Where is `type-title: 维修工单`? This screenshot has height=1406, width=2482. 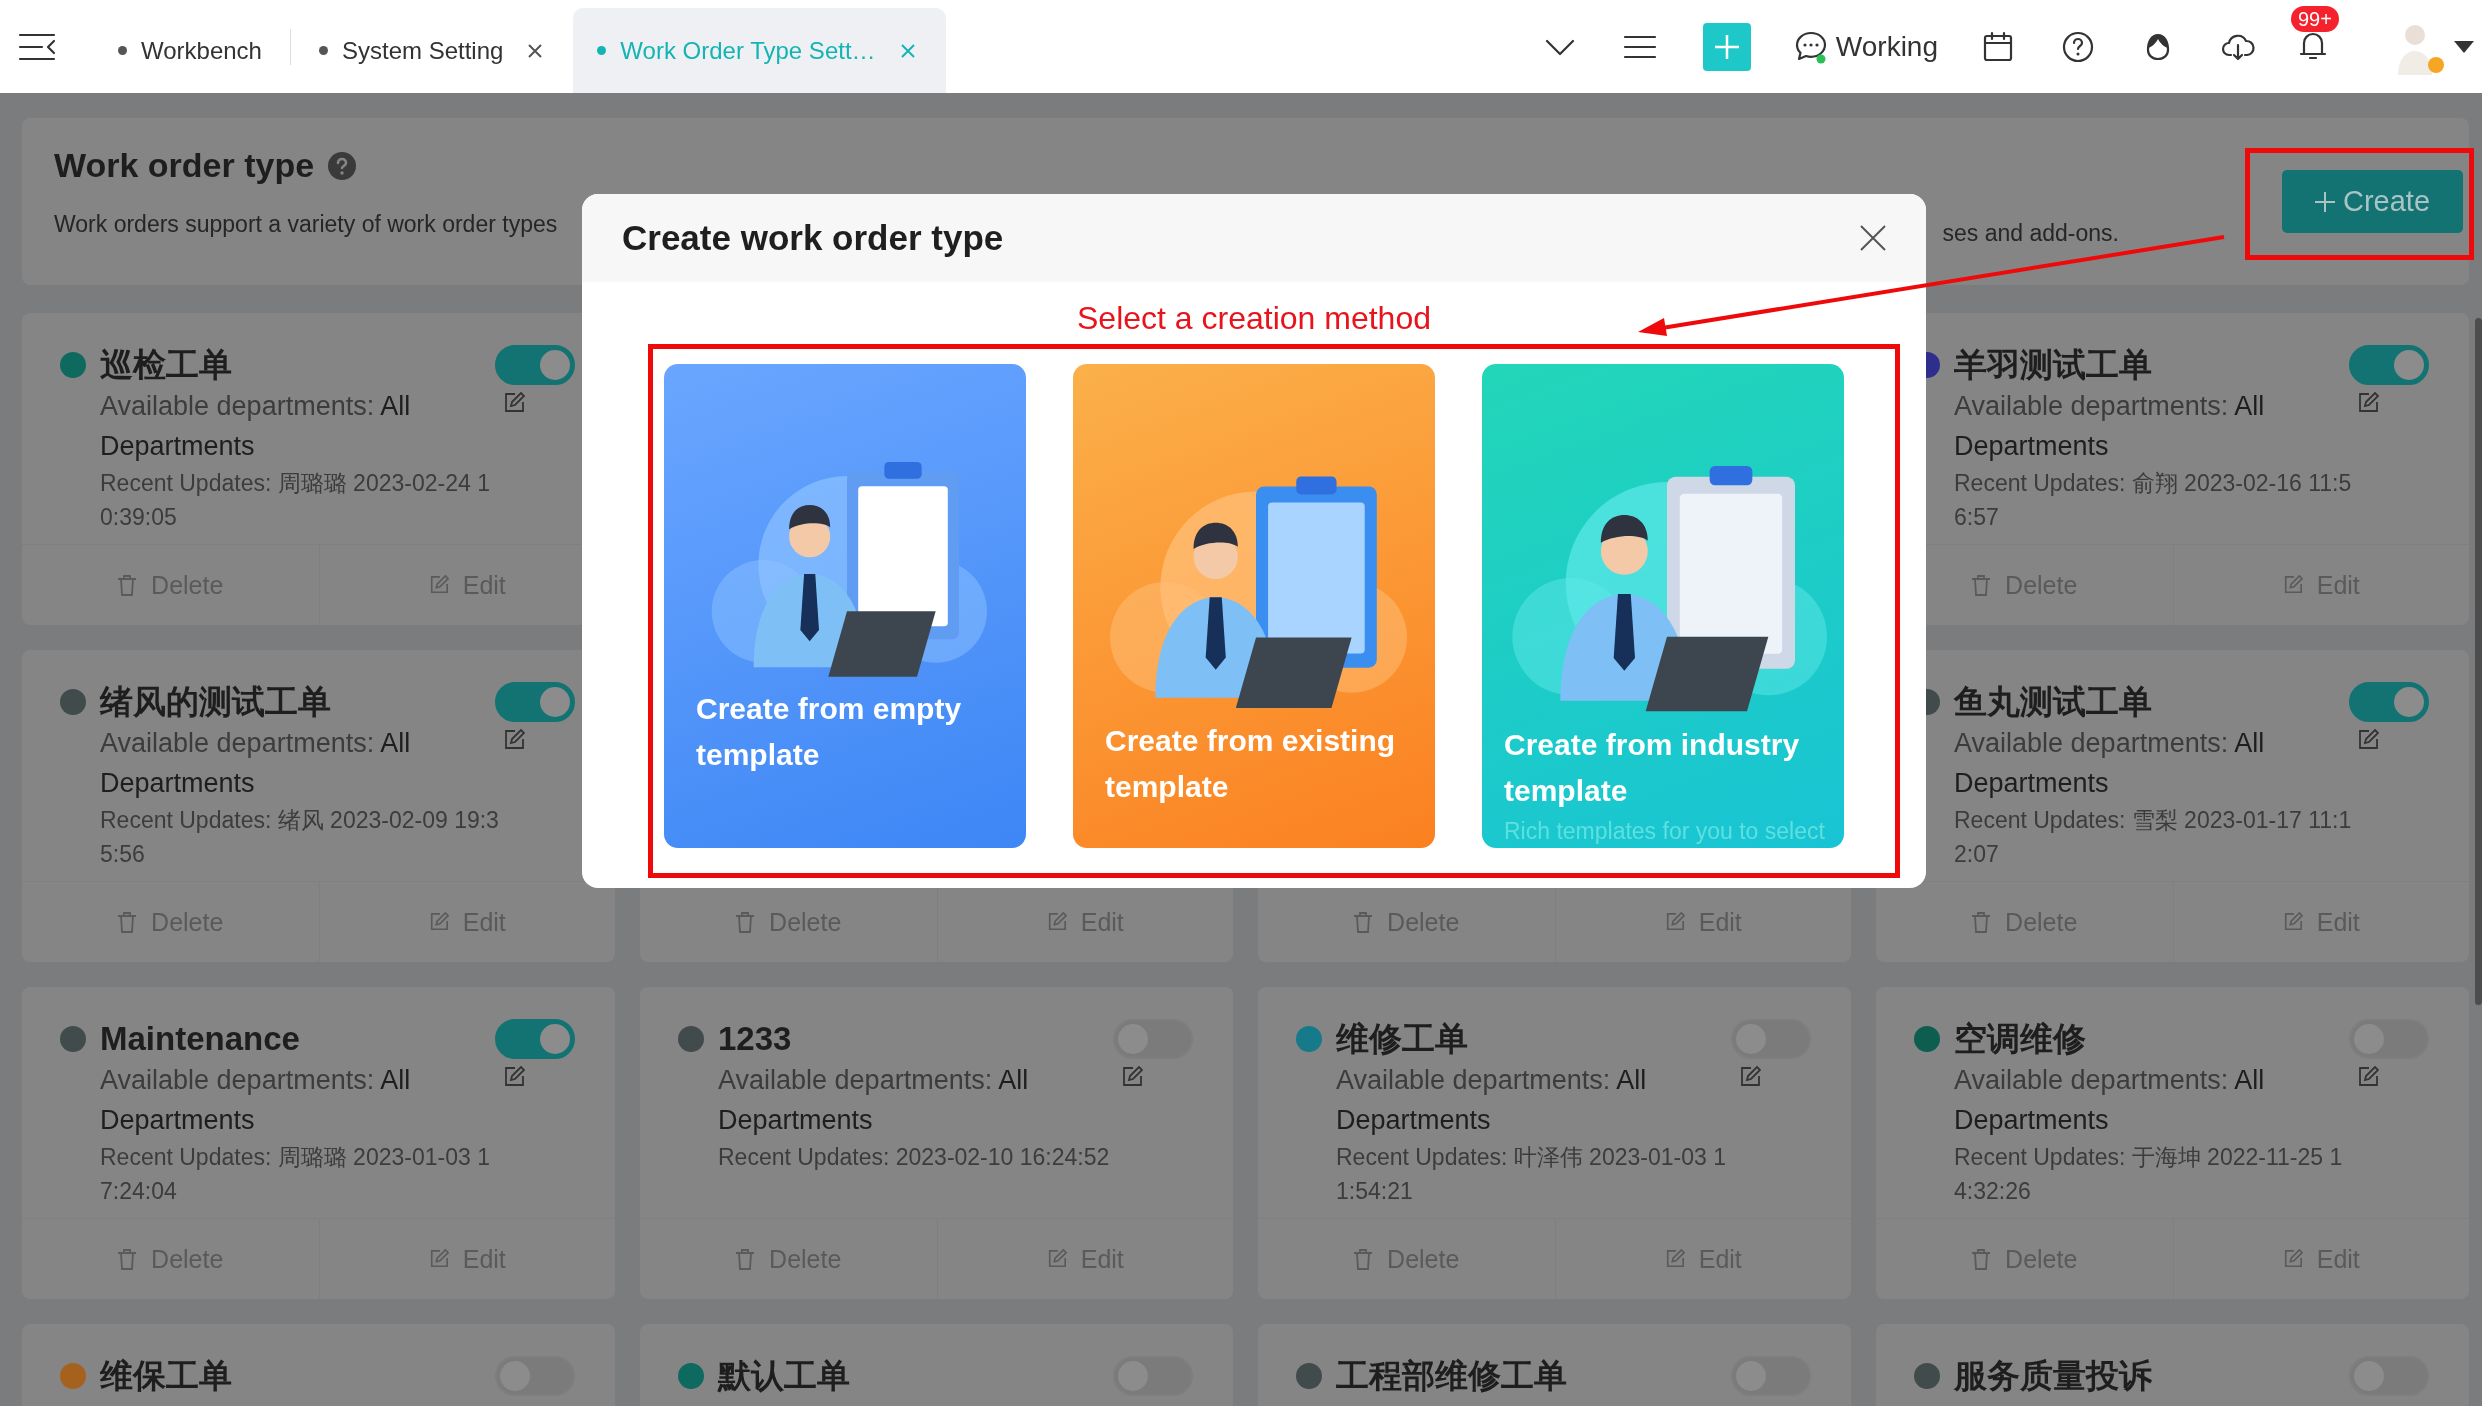
type-title: 维修工单 is located at coordinates (1402, 1039).